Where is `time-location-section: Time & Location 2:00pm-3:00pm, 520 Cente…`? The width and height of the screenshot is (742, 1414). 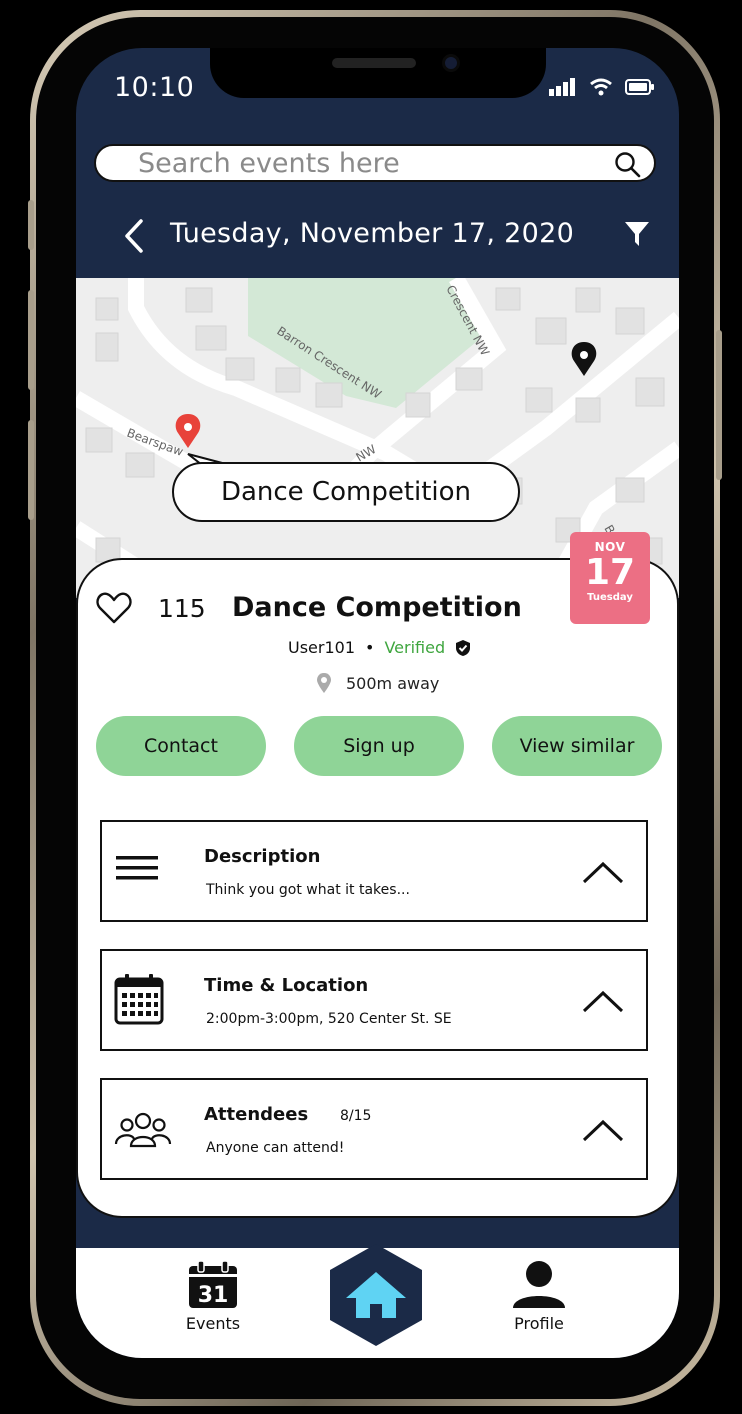
time-location-section: Time & Location 2:00pm-3:00pm, 520 Cente… is located at coordinates (374, 1000).